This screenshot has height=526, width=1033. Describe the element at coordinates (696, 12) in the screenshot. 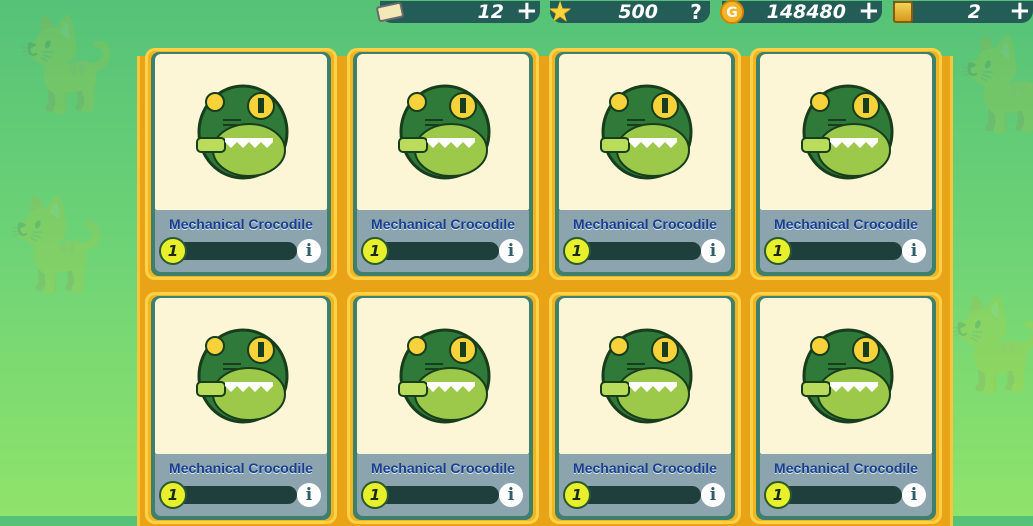

I see `help-button: ?` at that location.